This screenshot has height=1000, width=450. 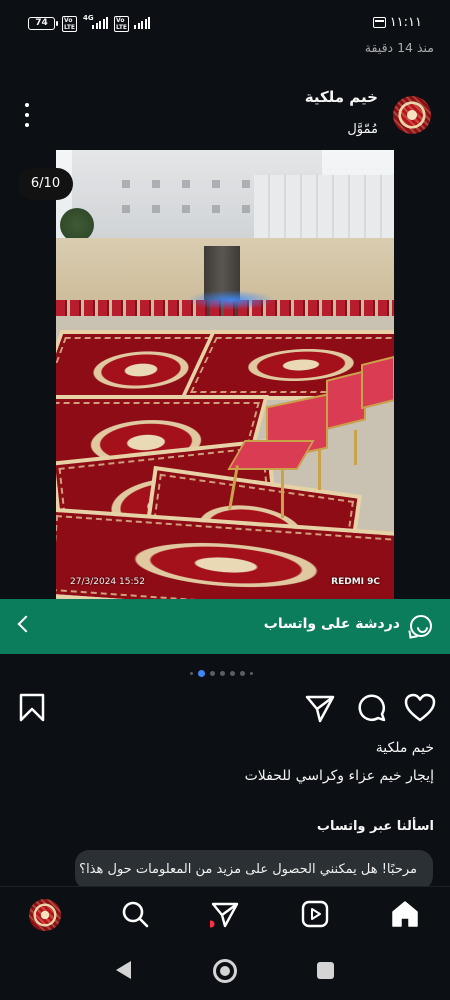 I want to click on comment-icon, so click(x=371, y=708).